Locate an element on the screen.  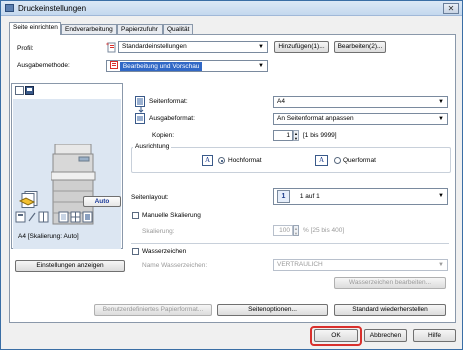
page-format-label: Seitenformat: is located at coordinates (168, 101).